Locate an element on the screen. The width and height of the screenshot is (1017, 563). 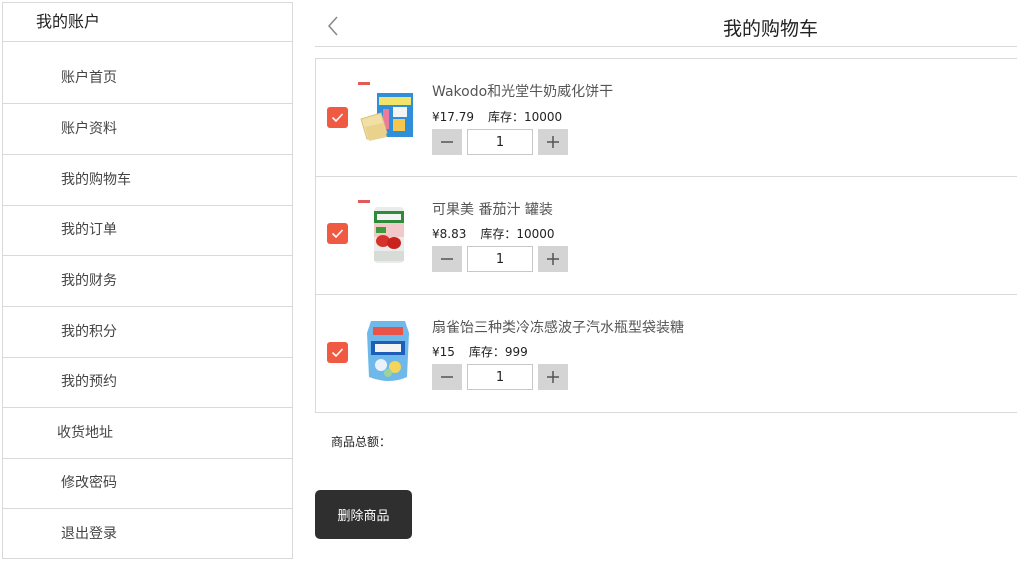
sidebar-item-logout: 退出登录 is located at coordinates (147, 534).